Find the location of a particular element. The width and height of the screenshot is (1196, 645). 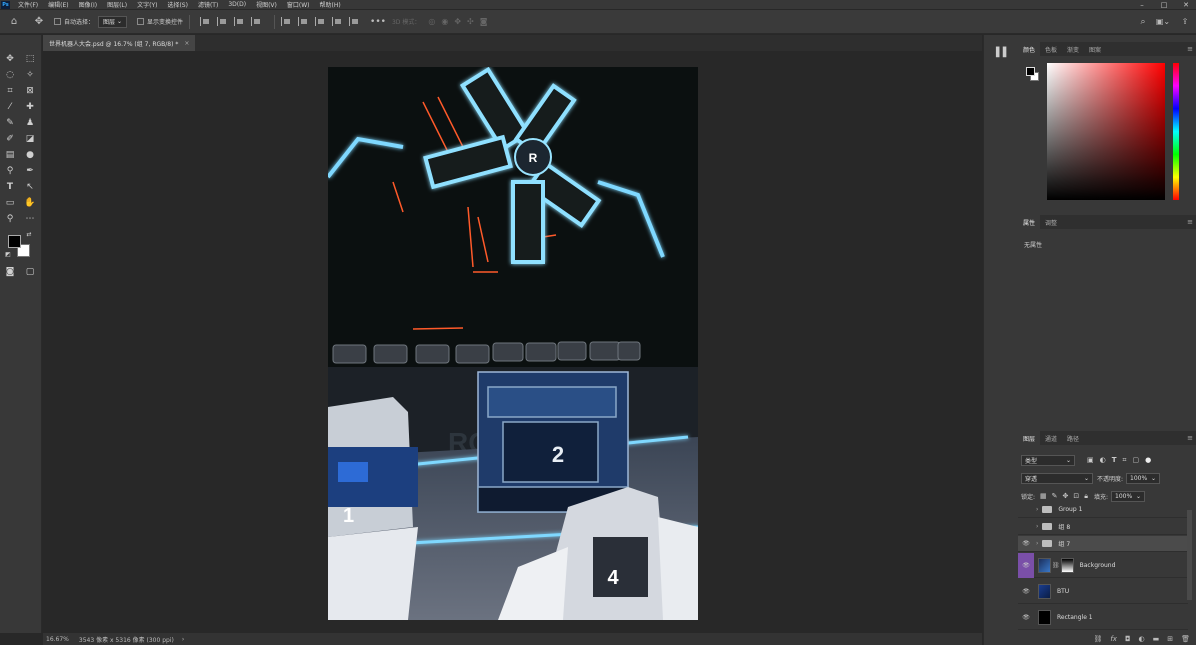

tab-channels: 通道 is located at coordinates (1051, 438).